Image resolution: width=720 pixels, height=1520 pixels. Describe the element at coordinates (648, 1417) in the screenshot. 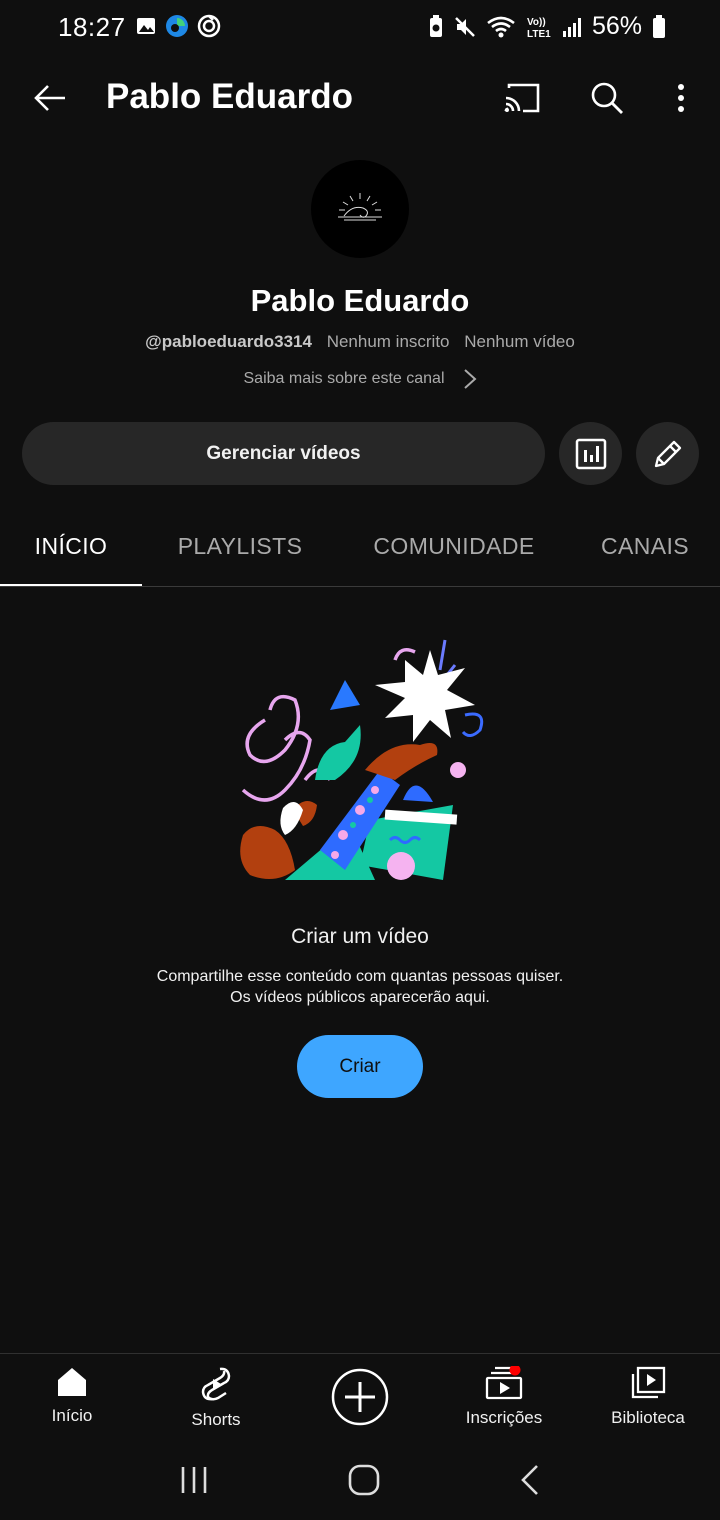

I see `nav-label-biblioteca: Biblioteca` at that location.